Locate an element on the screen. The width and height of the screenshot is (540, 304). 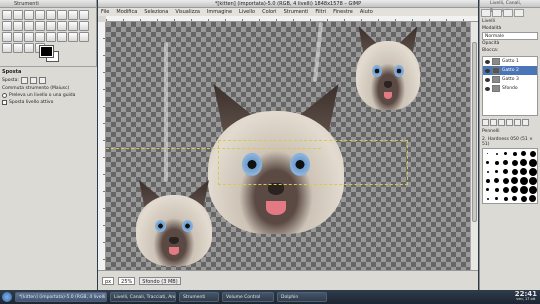
anchor-layer-button is located at coordinates (517, 122).